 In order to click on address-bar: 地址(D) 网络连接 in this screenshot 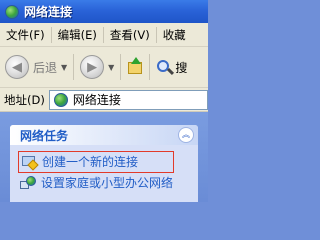, I will do `click(104, 100)`.